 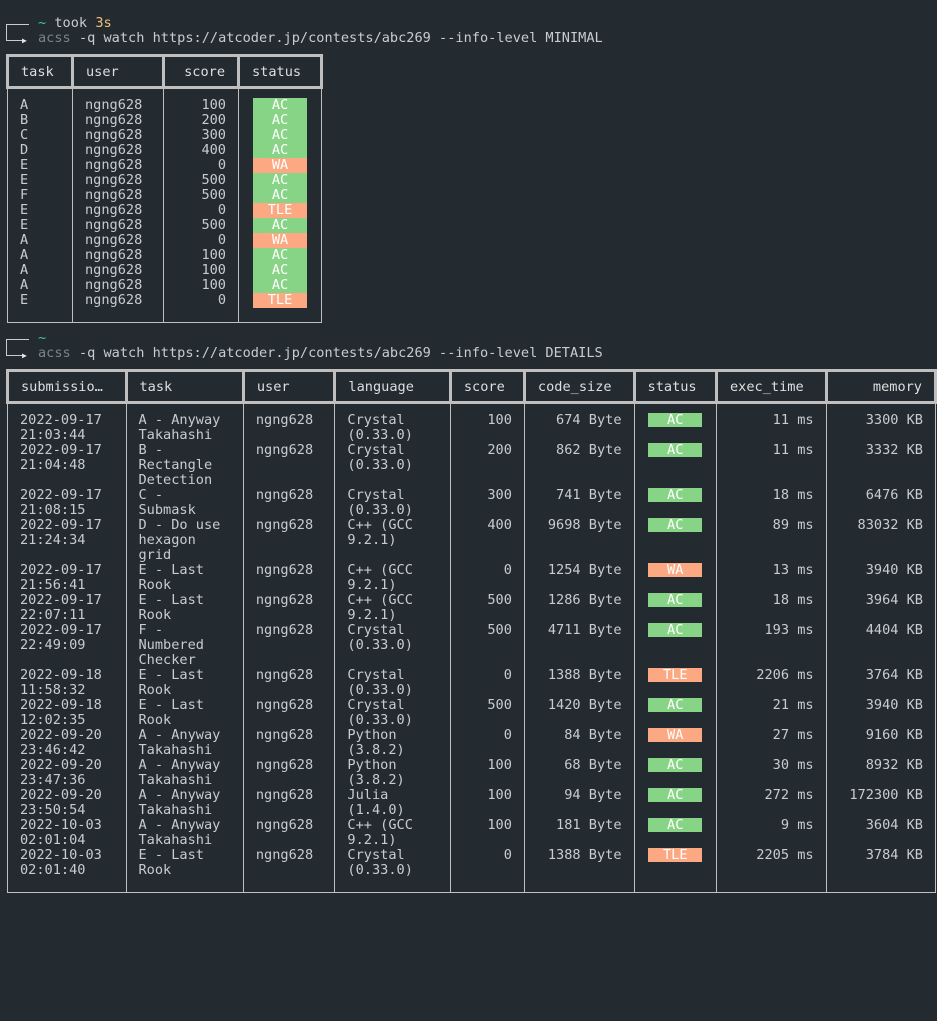 What do you see at coordinates (771, 422) in the screenshot?
I see `exec-time-cell: 11 ms` at bounding box center [771, 422].